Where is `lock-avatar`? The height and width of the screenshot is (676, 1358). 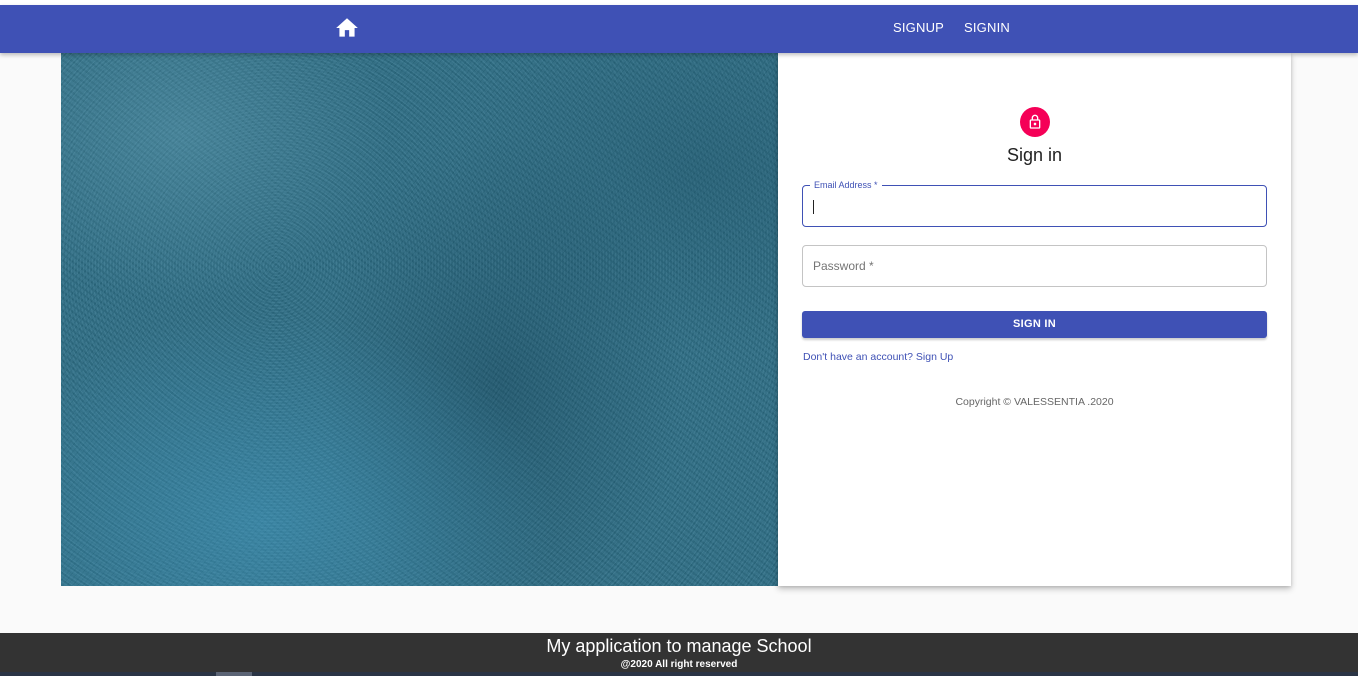 lock-avatar is located at coordinates (1035, 122).